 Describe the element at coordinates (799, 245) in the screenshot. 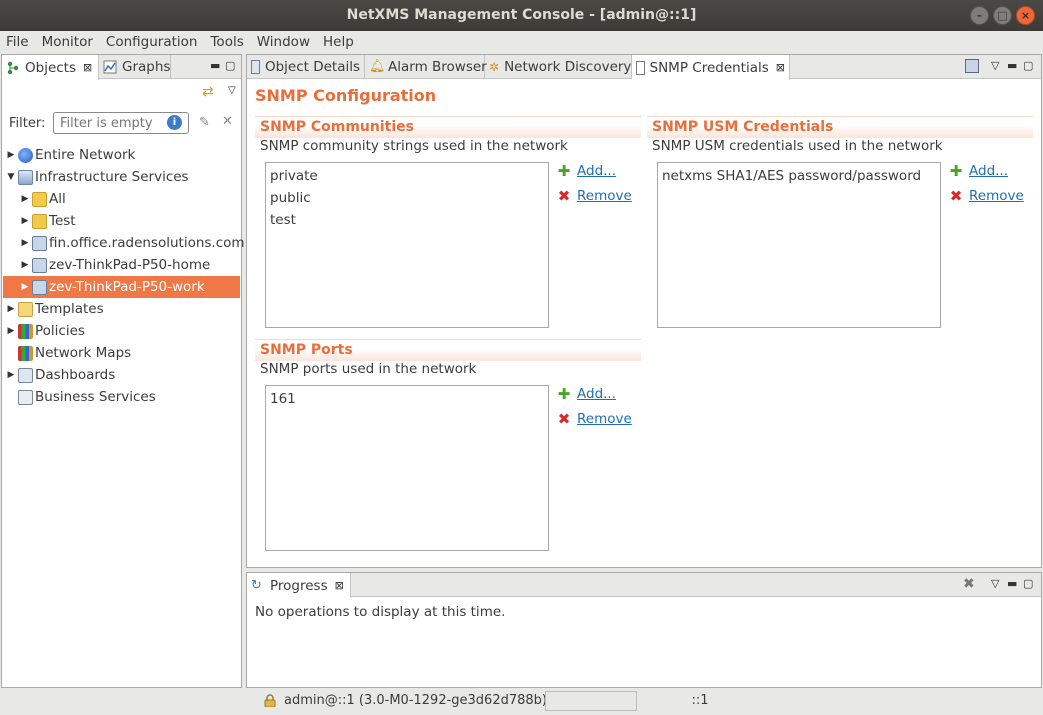

I see `usm-list: netxms SHA1/AES password/password` at that location.